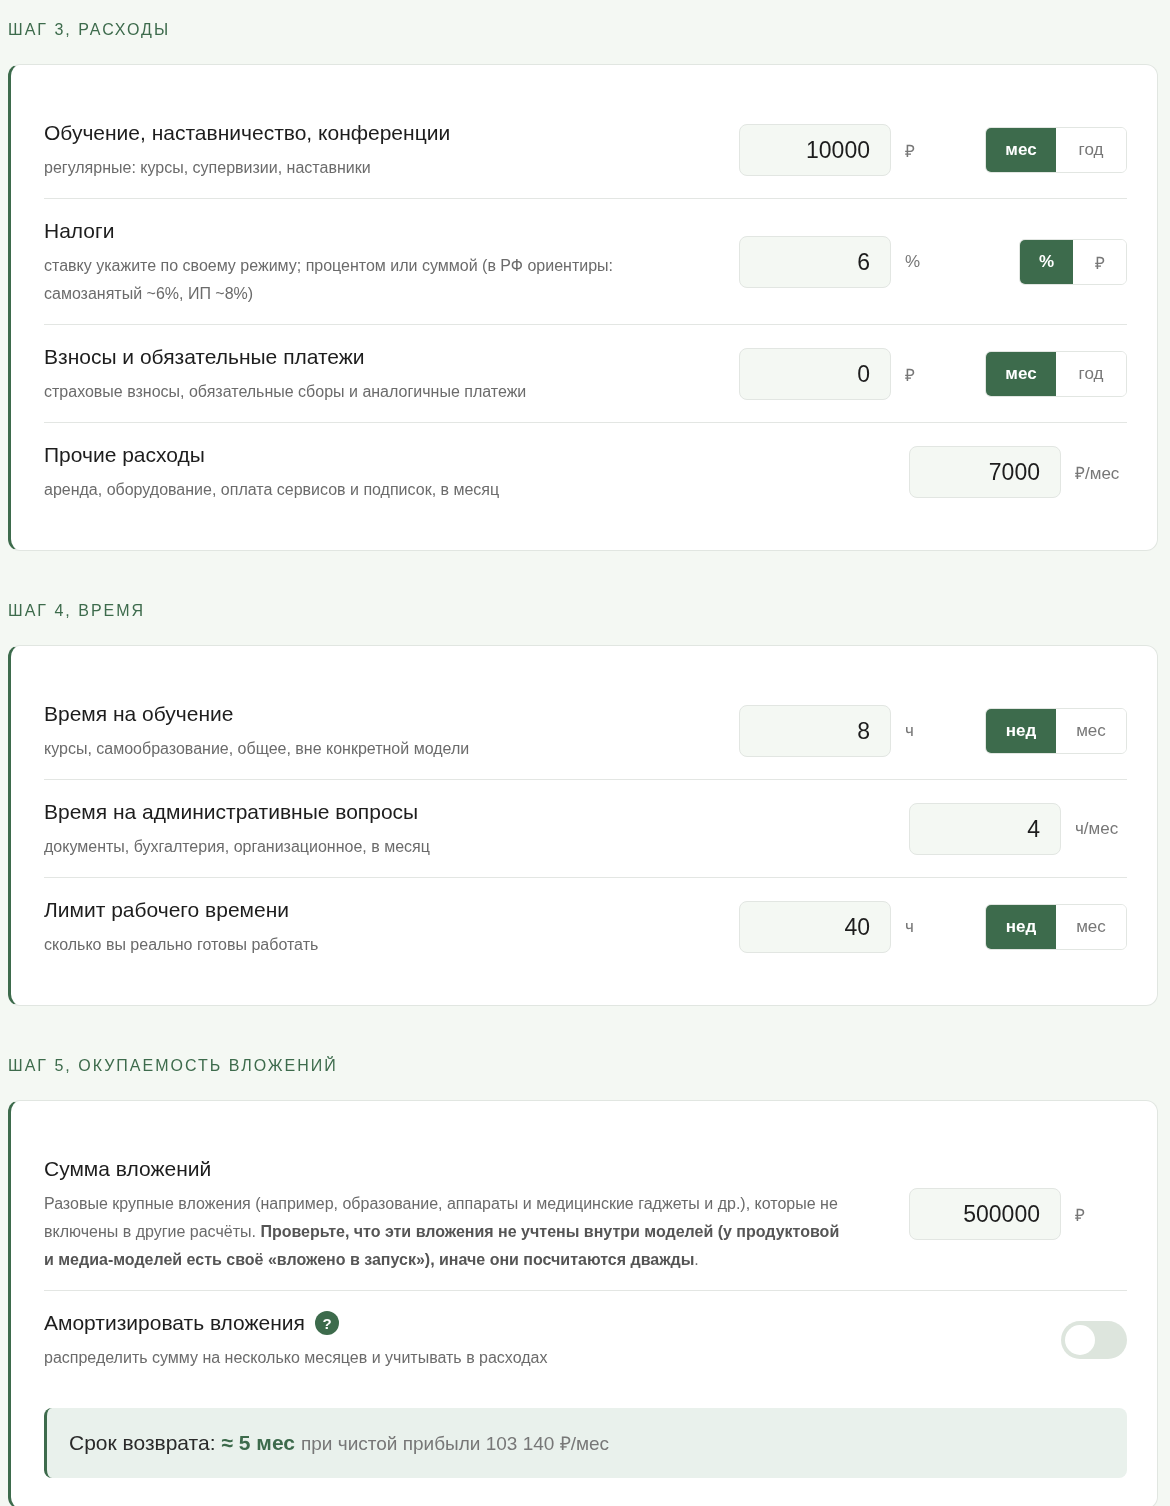  Describe the element at coordinates (257, 749) in the screenshot. I see `field-hint: курсы, самообразование, общее, вне конкретной модели` at that location.